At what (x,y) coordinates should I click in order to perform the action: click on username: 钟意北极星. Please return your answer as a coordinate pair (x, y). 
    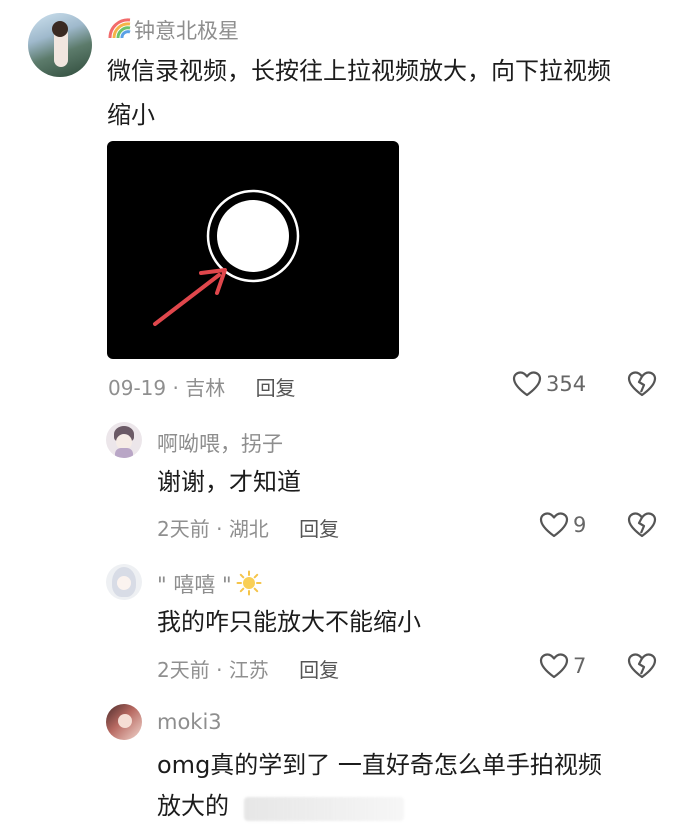
    Looking at the image, I should click on (186, 30).